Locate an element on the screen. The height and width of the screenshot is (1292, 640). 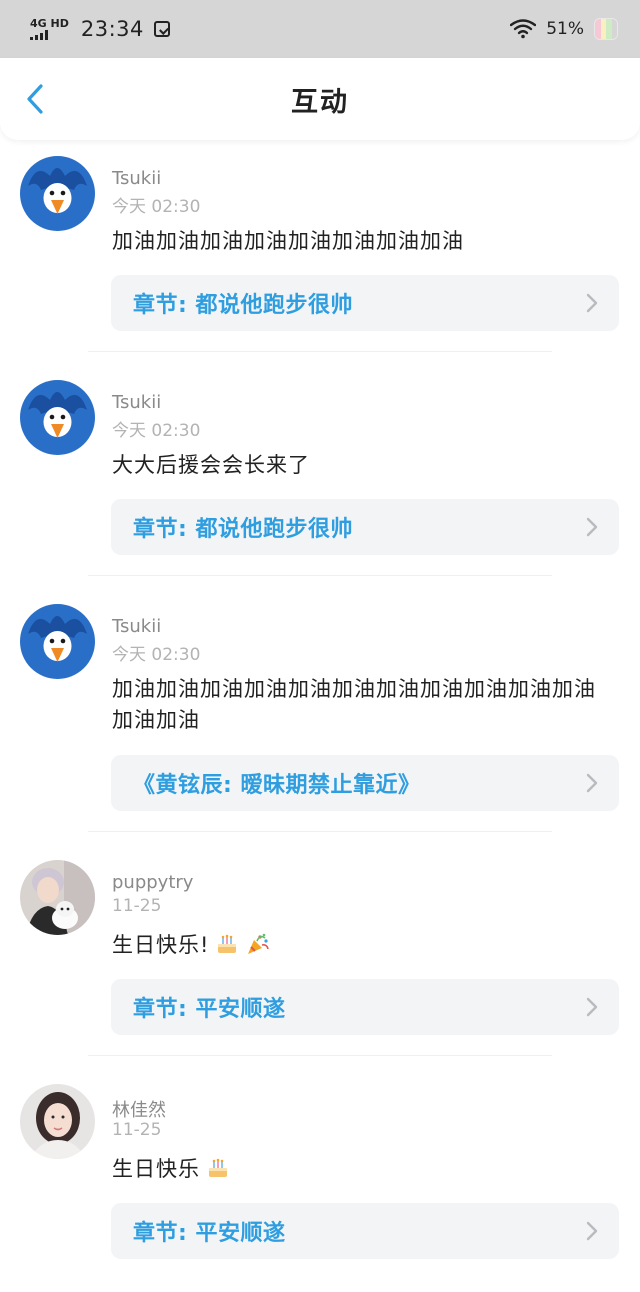
network-label: 4G HD is located at coordinates (49, 23).